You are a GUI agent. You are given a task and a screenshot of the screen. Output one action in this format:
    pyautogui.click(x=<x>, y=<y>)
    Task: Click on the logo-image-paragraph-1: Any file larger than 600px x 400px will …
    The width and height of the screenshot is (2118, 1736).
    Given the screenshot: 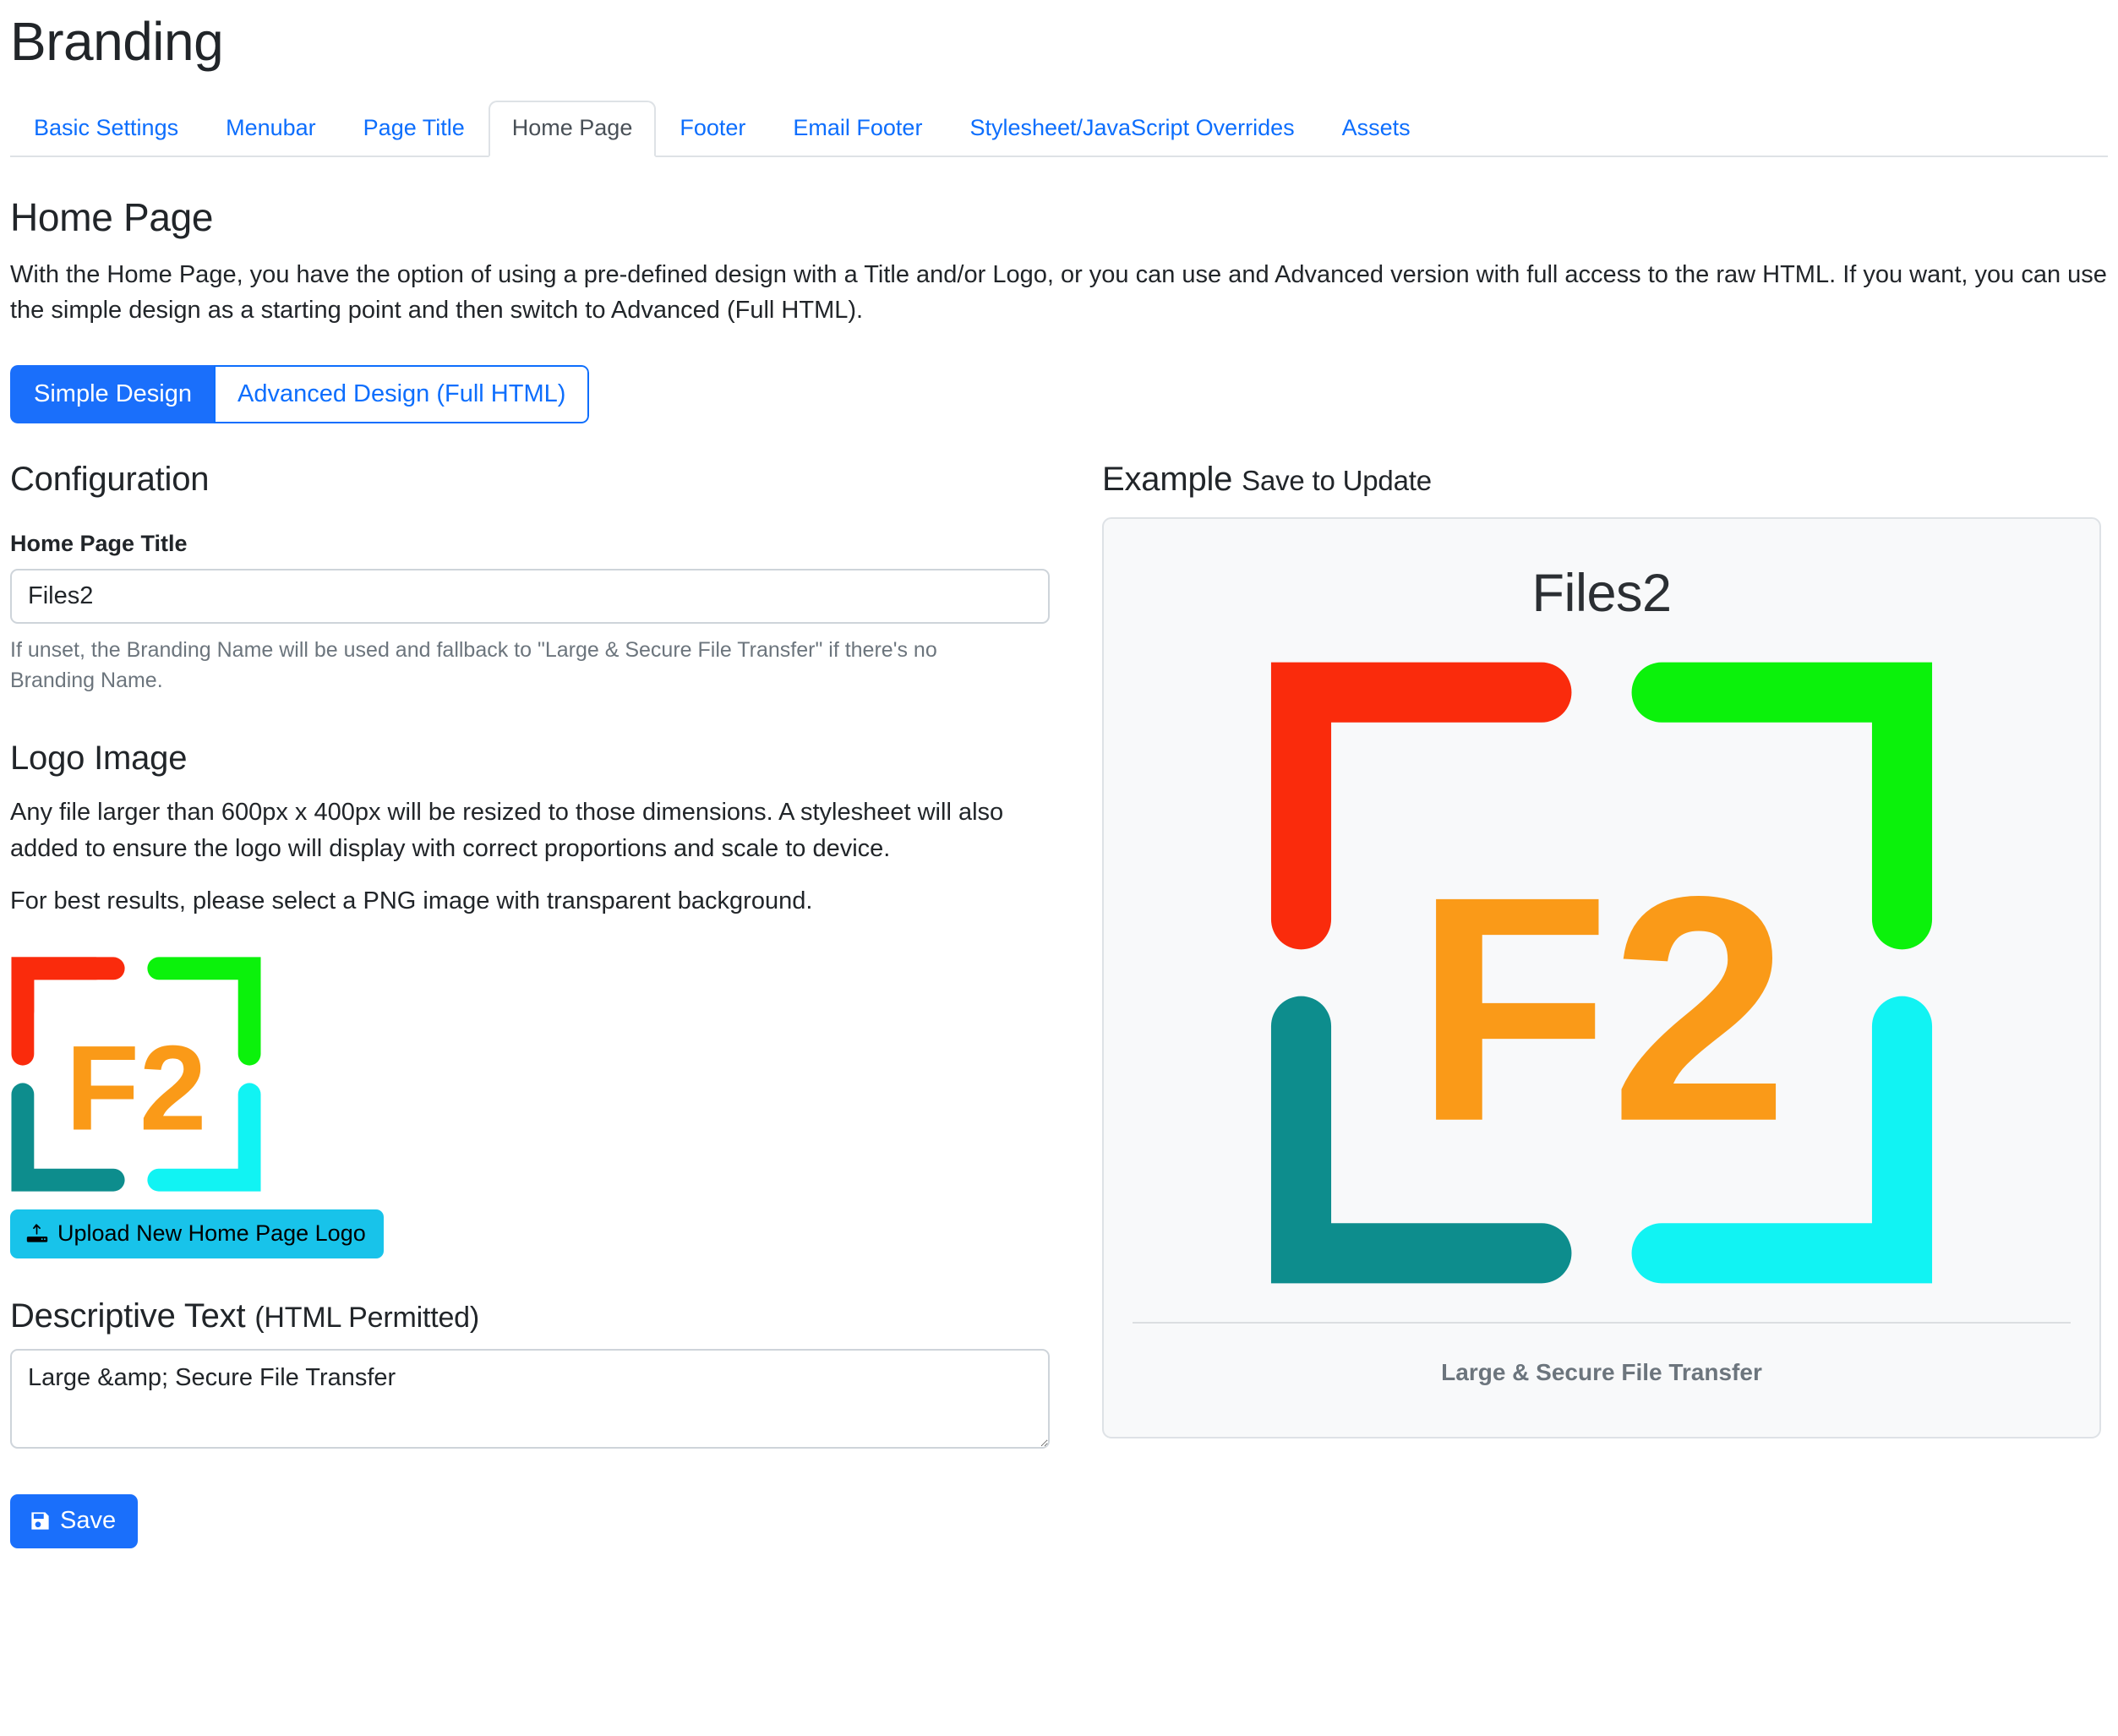 What is the action you would take?
    pyautogui.click(x=507, y=830)
    